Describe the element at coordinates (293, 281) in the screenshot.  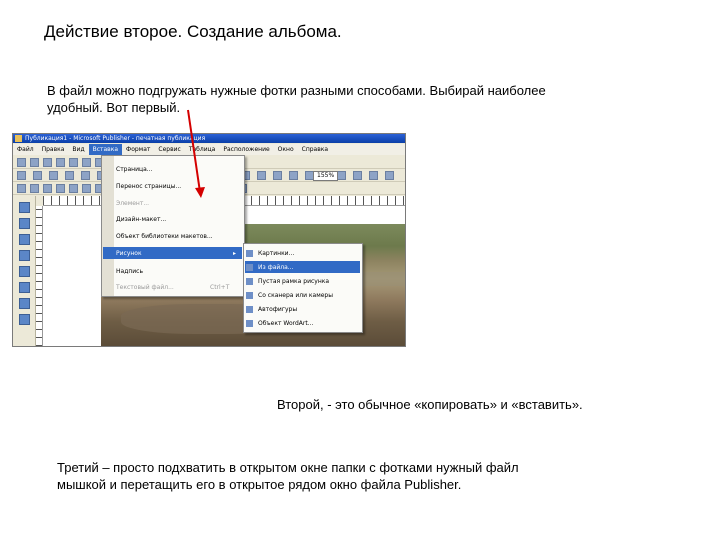
I see `picture-submenu-item: Пустая рамка рисунка` at that location.